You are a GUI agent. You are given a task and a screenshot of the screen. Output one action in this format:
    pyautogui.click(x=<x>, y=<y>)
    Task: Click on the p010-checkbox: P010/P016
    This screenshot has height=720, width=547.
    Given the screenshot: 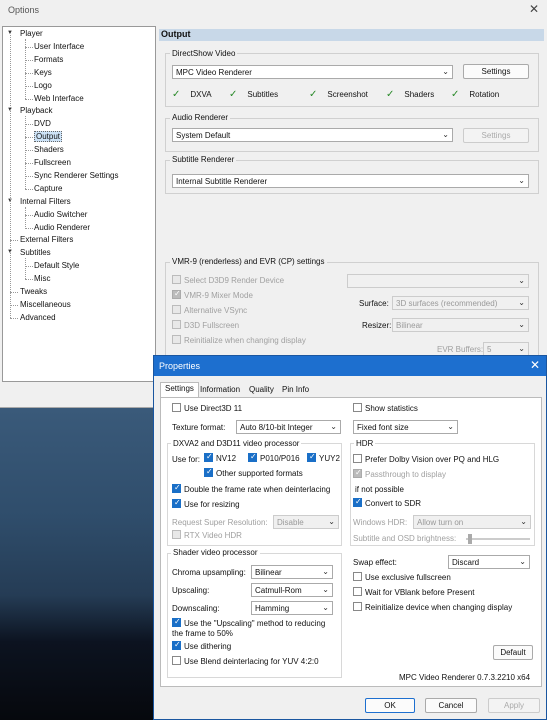 What is the action you would take?
    pyautogui.click(x=274, y=457)
    